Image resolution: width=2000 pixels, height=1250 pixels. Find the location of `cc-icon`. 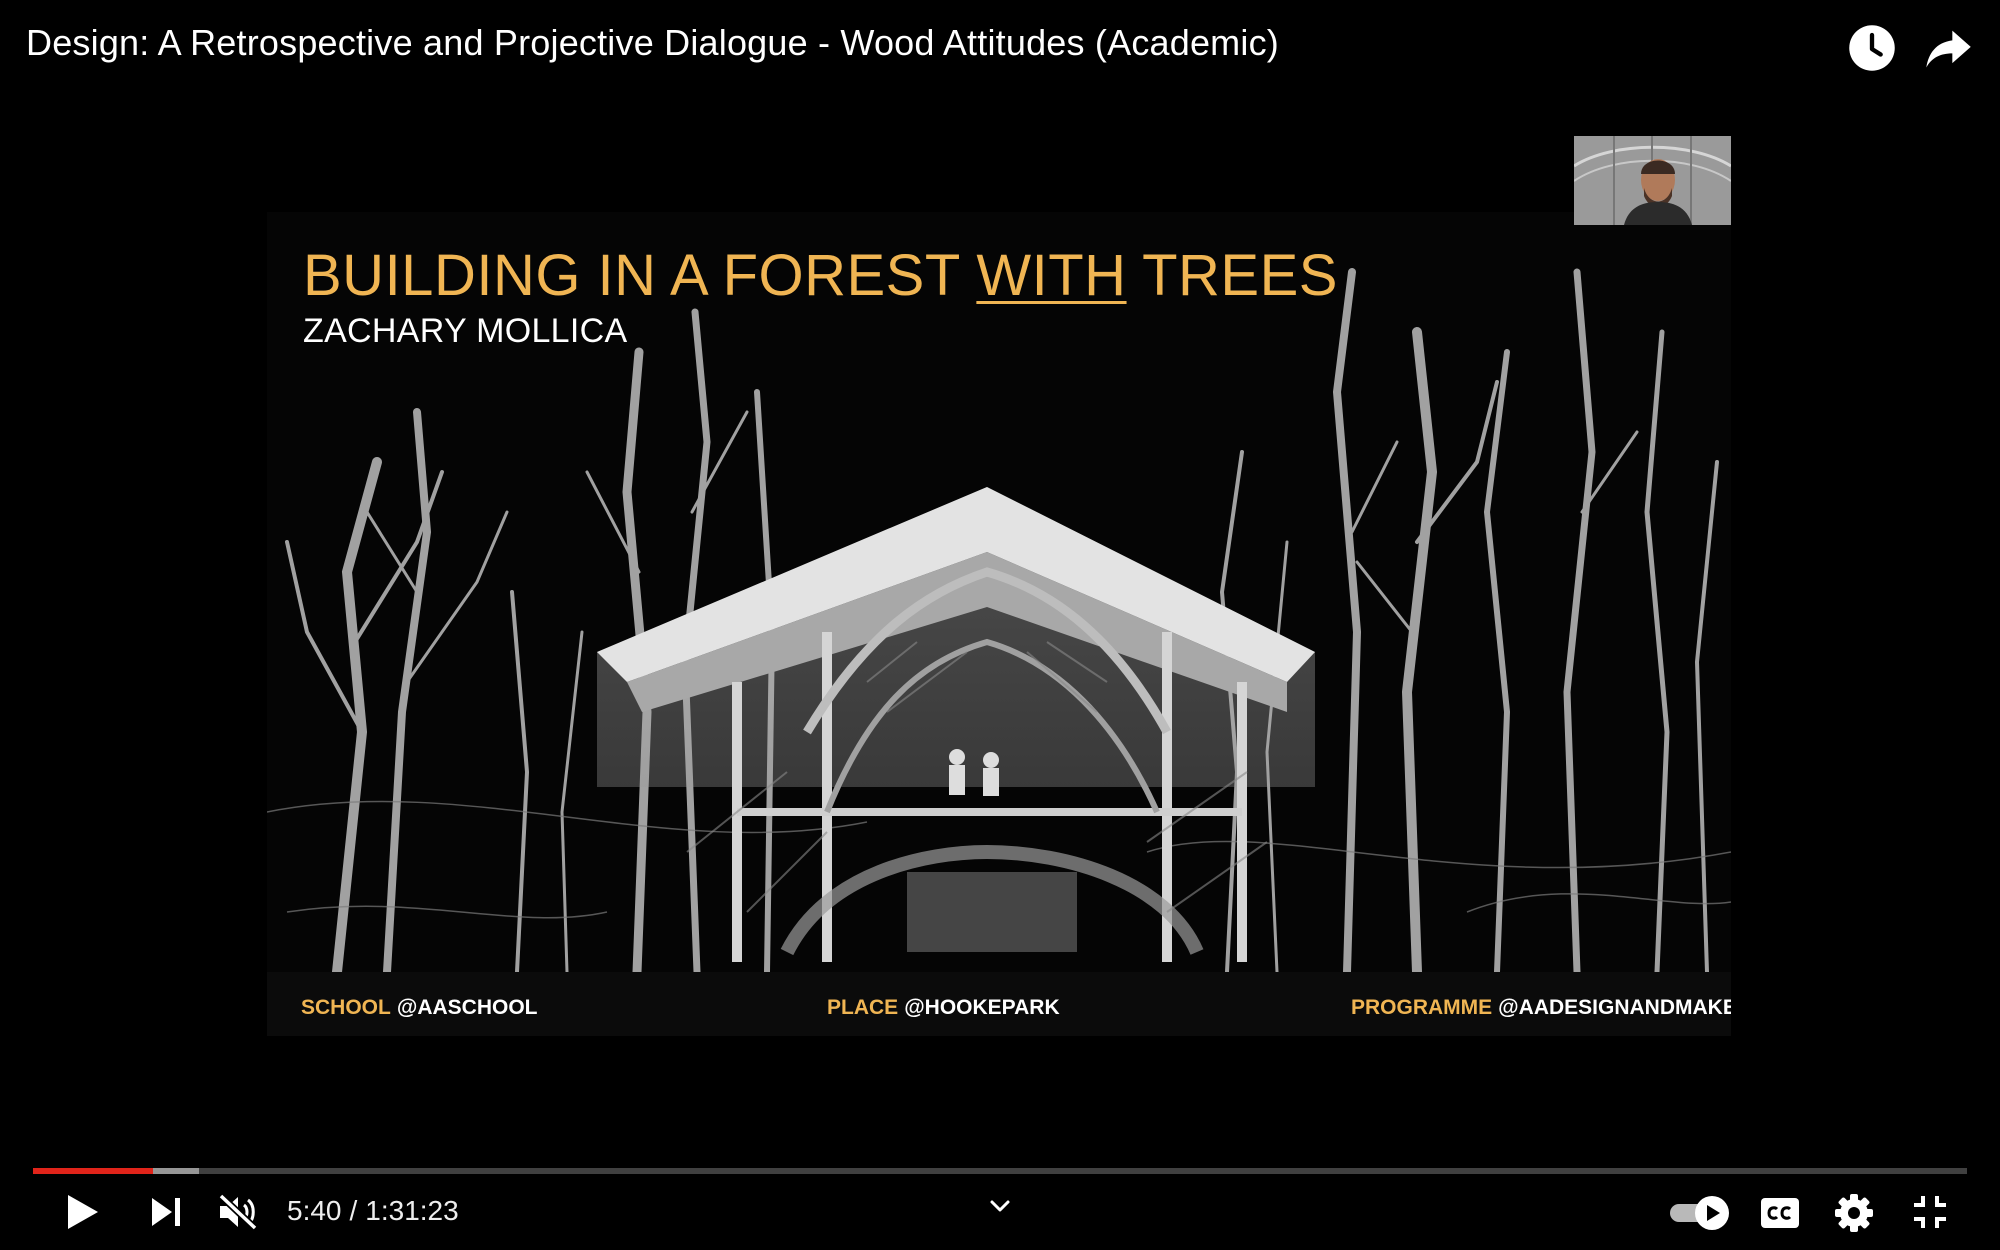

cc-icon is located at coordinates (1780, 1213).